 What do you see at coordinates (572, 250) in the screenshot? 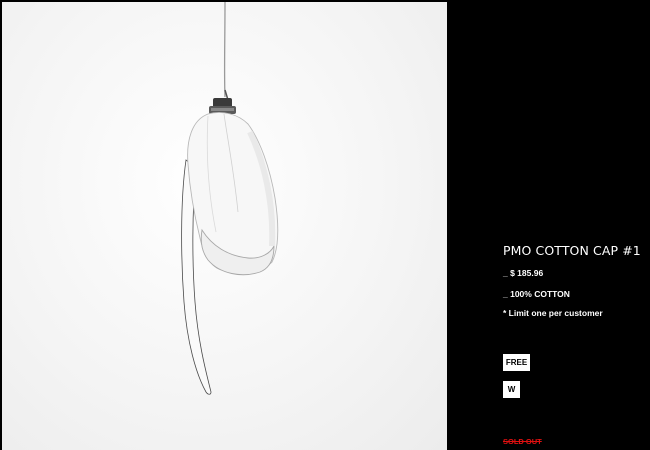
I see `product-title: PMO COTTON CAP #1` at bounding box center [572, 250].